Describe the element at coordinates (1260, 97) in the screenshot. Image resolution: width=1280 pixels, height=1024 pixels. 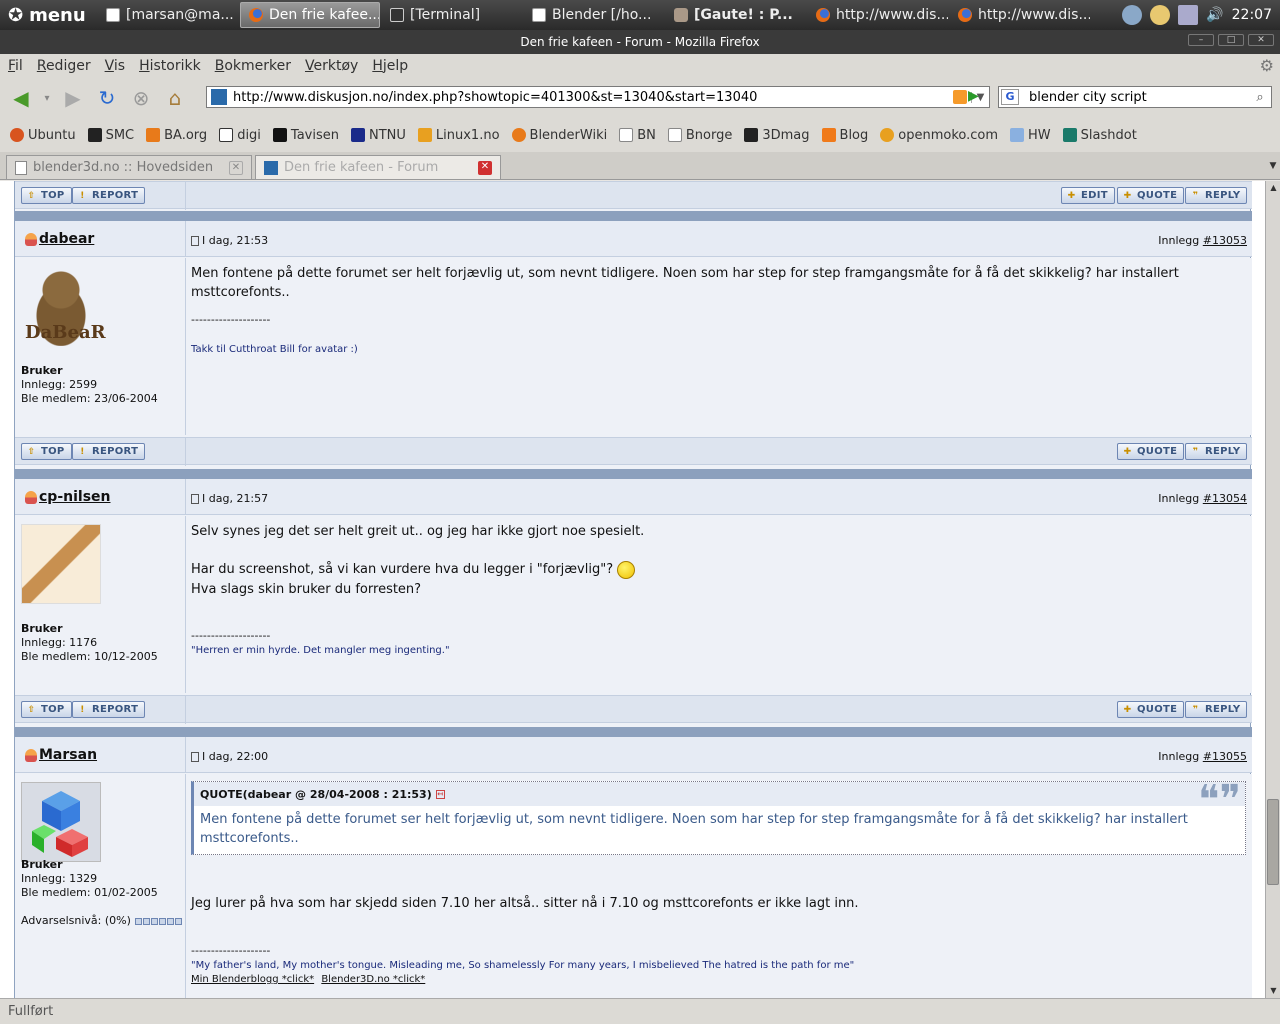
I see `search-icon: ⌕` at that location.